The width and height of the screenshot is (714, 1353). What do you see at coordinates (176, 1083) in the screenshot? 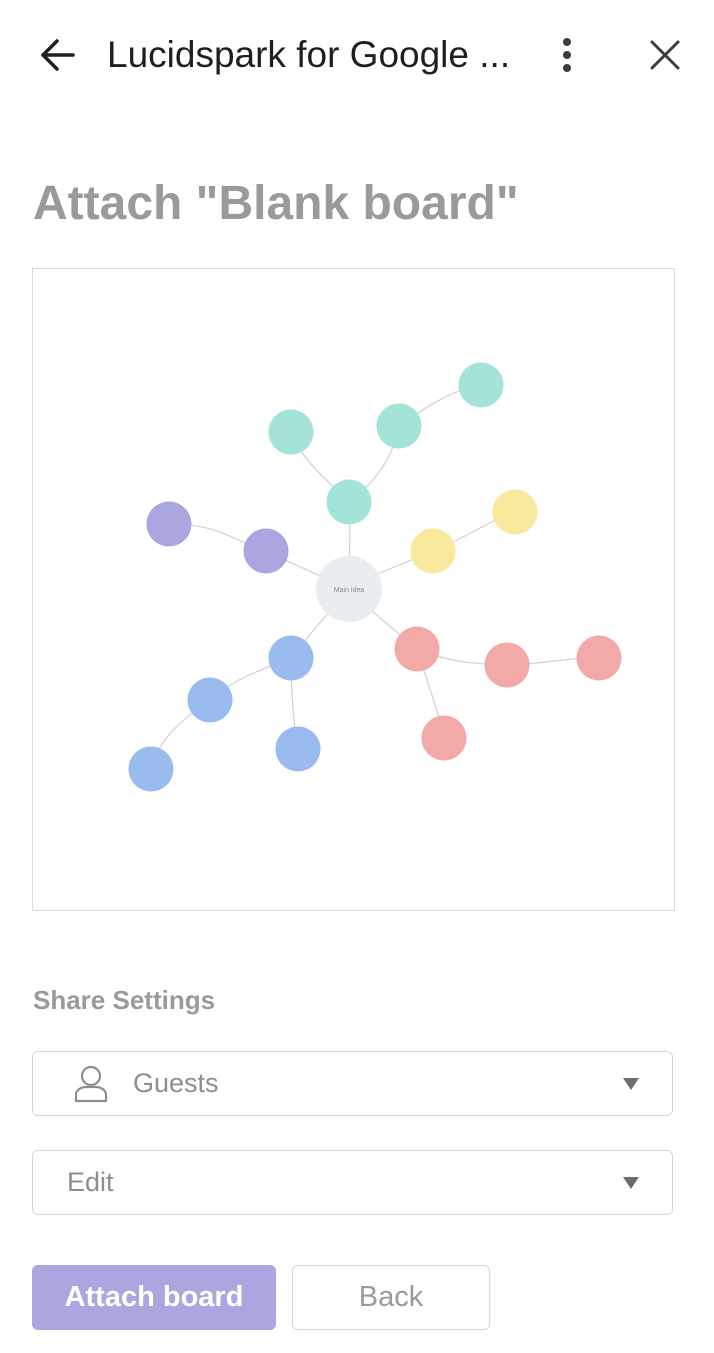
I see `audience-select-value: Guests` at bounding box center [176, 1083].